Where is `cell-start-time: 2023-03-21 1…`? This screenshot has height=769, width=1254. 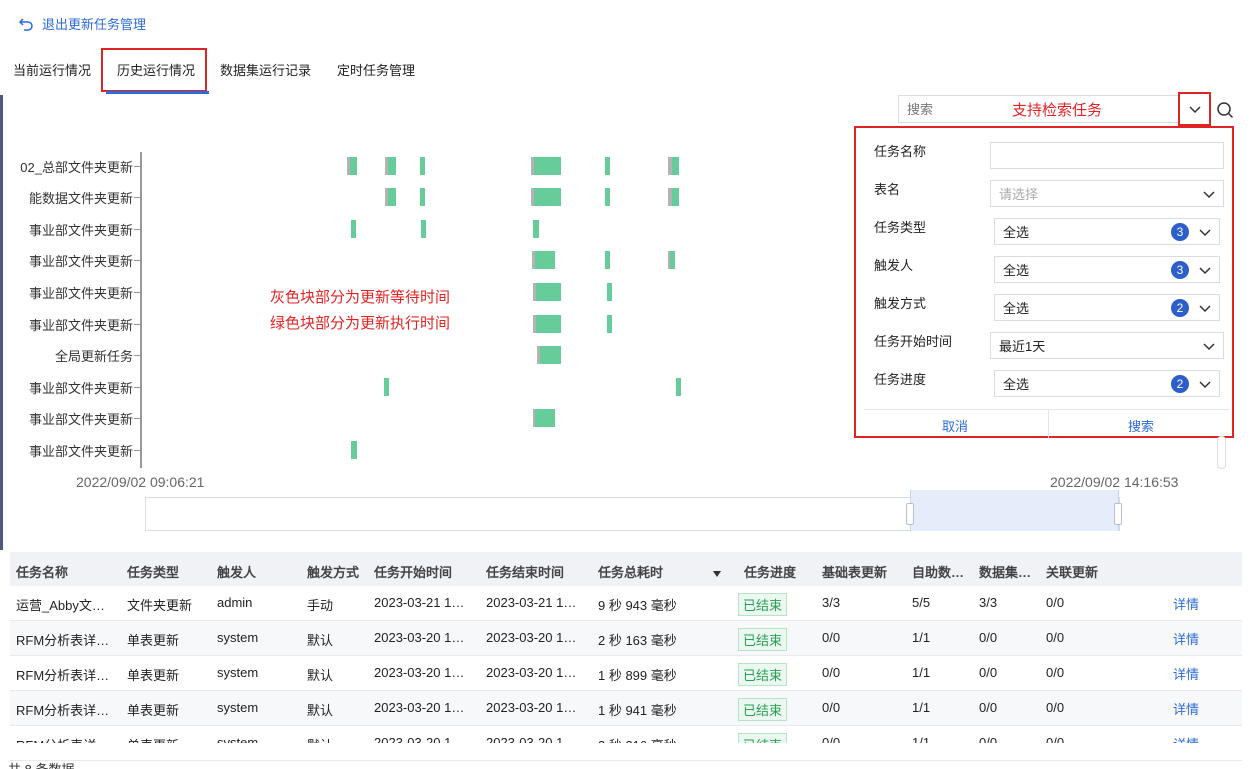 cell-start-time: 2023-03-21 1… is located at coordinates (419, 602).